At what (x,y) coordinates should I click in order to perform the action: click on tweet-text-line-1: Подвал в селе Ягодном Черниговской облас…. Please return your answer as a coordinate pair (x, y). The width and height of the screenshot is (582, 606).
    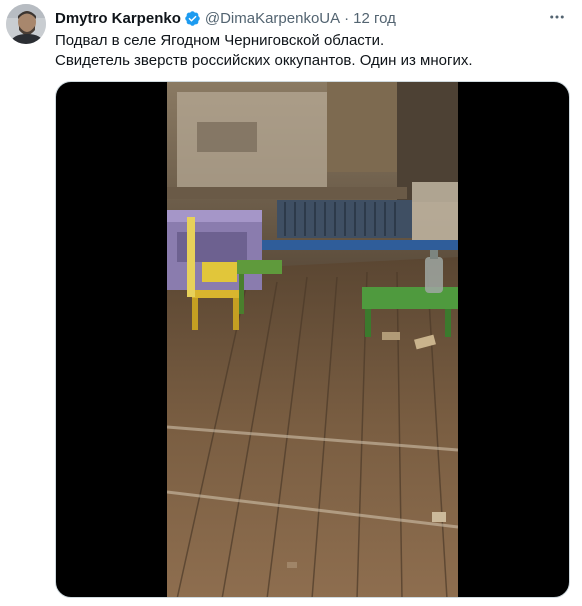
    Looking at the image, I should click on (220, 40).